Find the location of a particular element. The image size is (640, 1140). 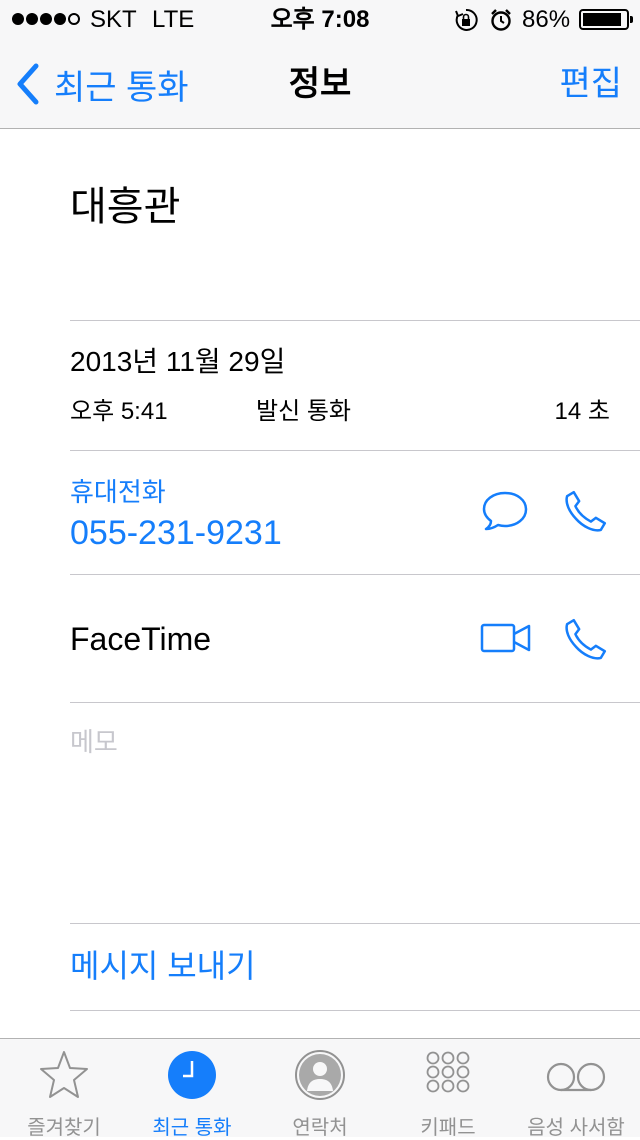

video-camera-icon is located at coordinates (506, 638).